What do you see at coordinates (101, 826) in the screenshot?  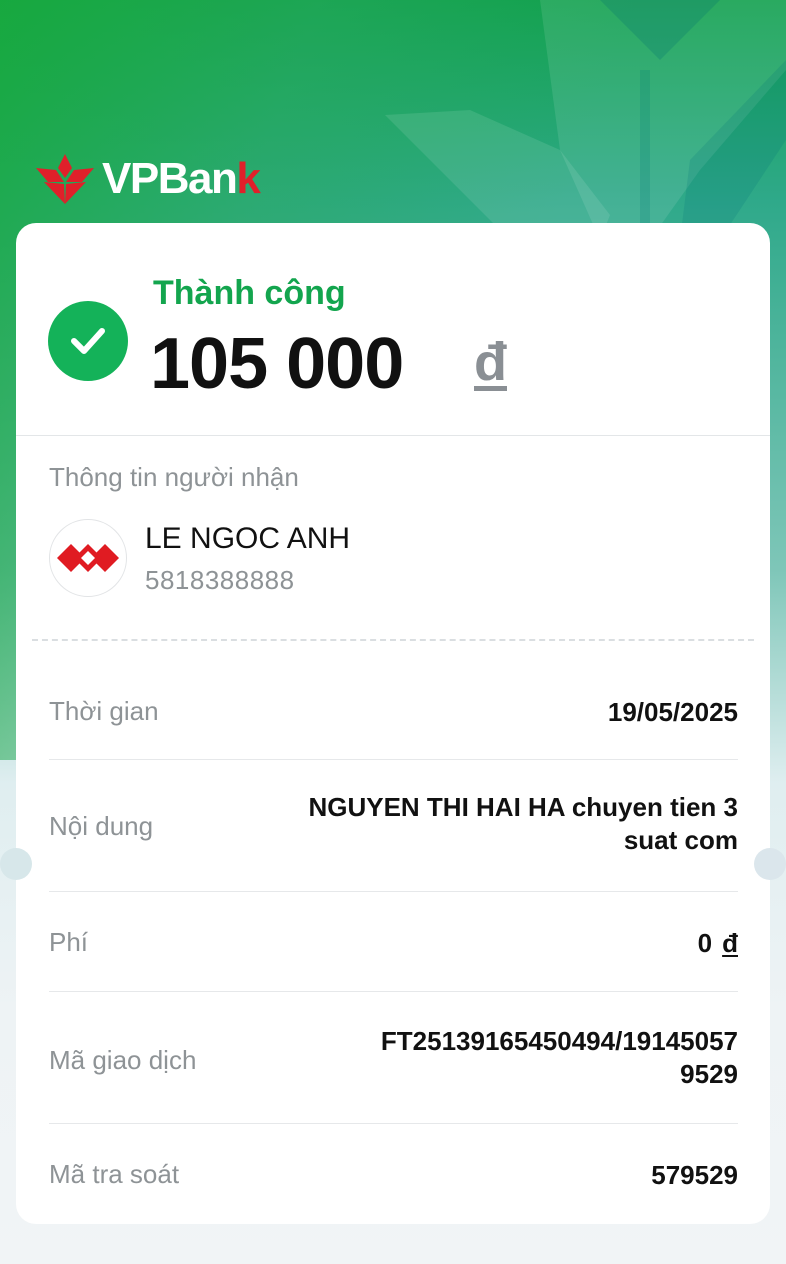 I see `content-label: Nội dung` at bounding box center [101, 826].